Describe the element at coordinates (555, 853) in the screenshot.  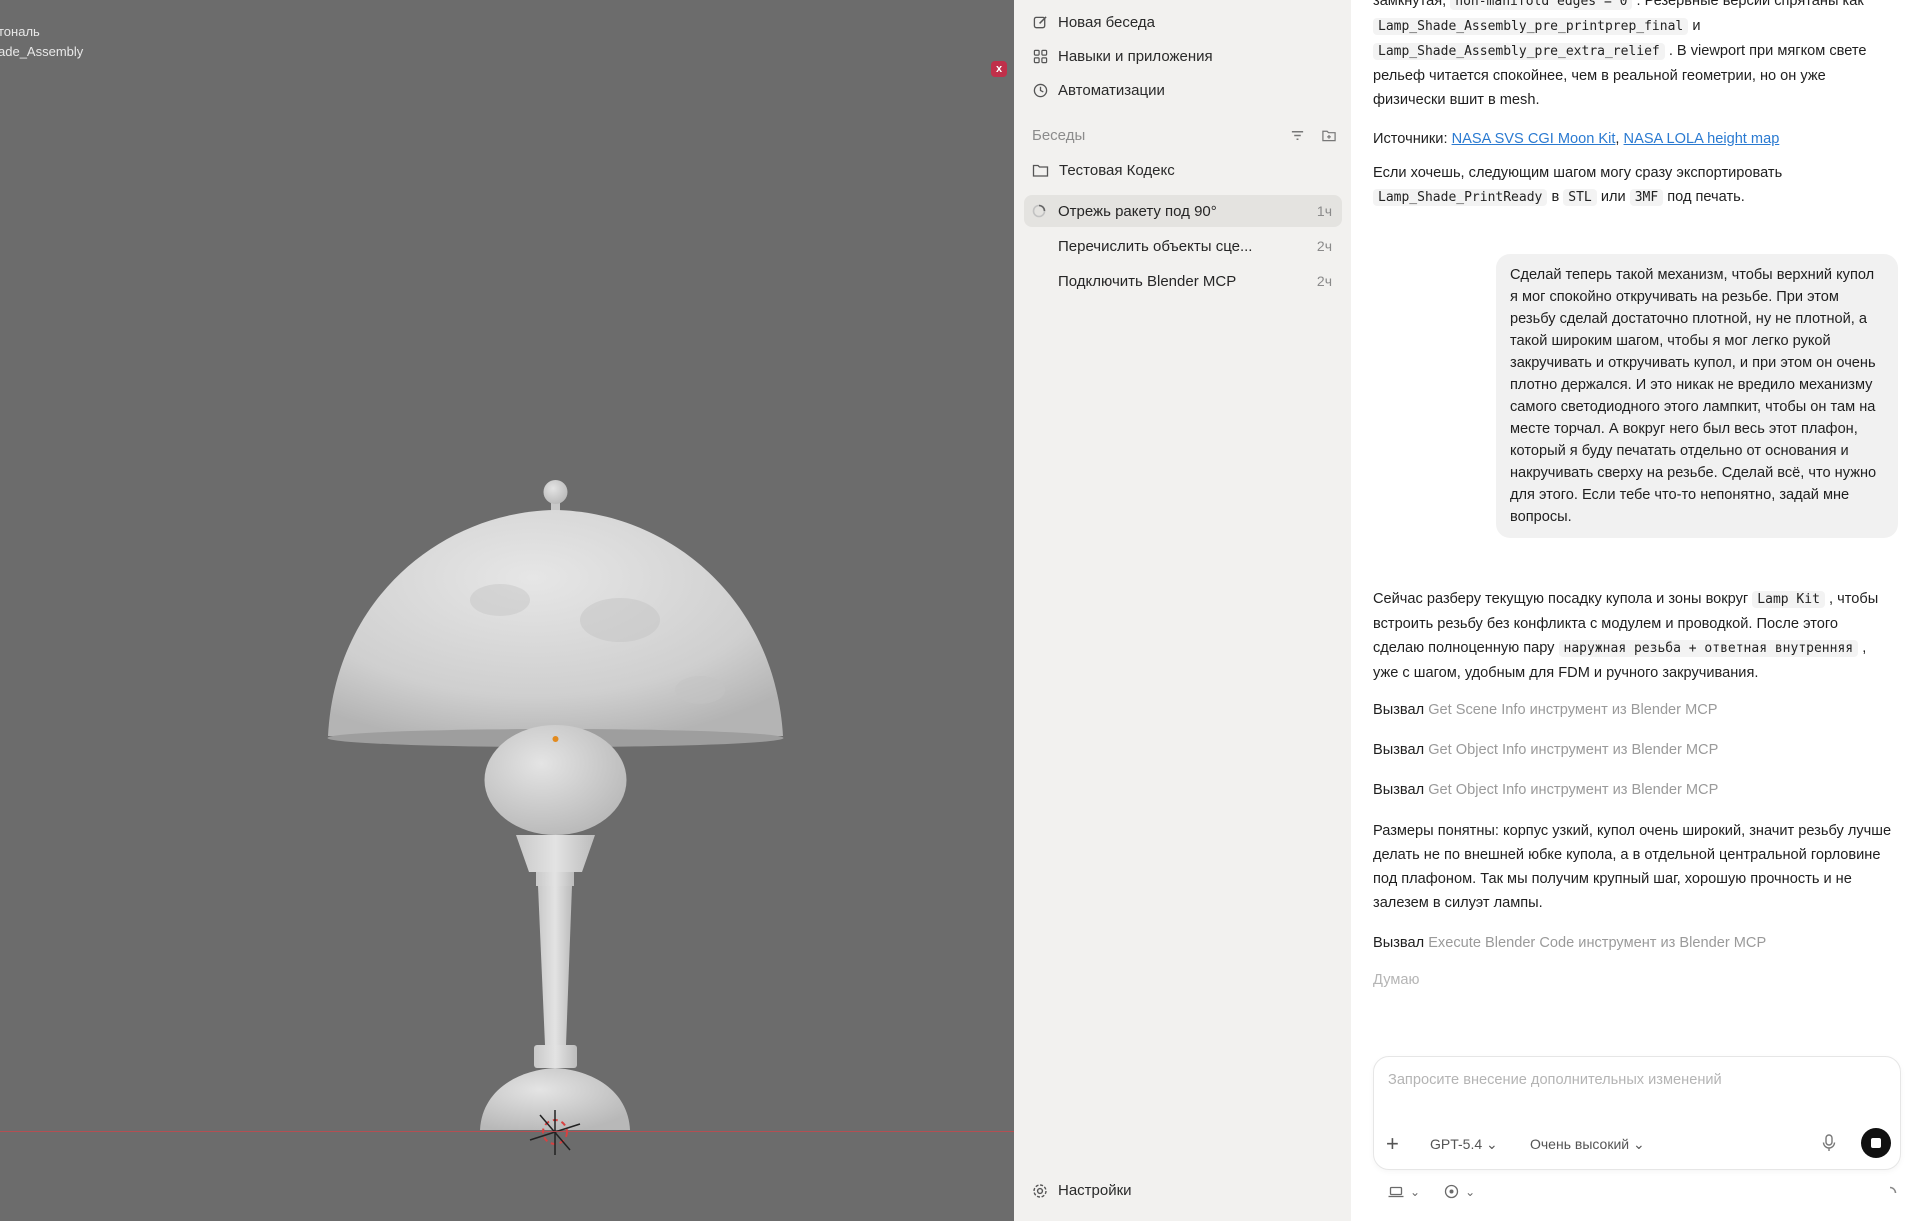
I see `lamp-collar` at that location.